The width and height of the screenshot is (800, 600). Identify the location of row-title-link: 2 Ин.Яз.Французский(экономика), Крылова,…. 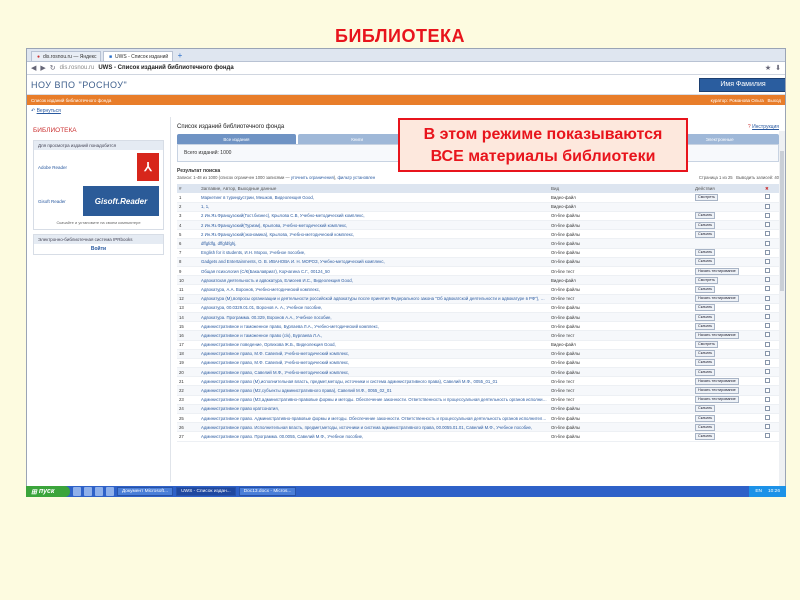
(374, 234).